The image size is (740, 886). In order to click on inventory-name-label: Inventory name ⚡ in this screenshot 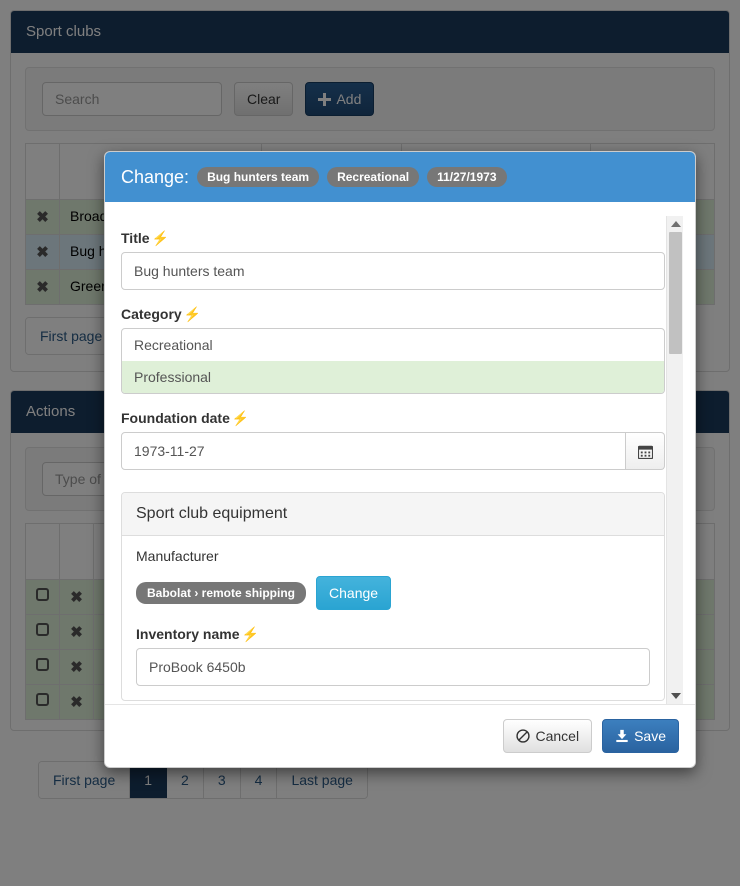, I will do `click(393, 634)`.